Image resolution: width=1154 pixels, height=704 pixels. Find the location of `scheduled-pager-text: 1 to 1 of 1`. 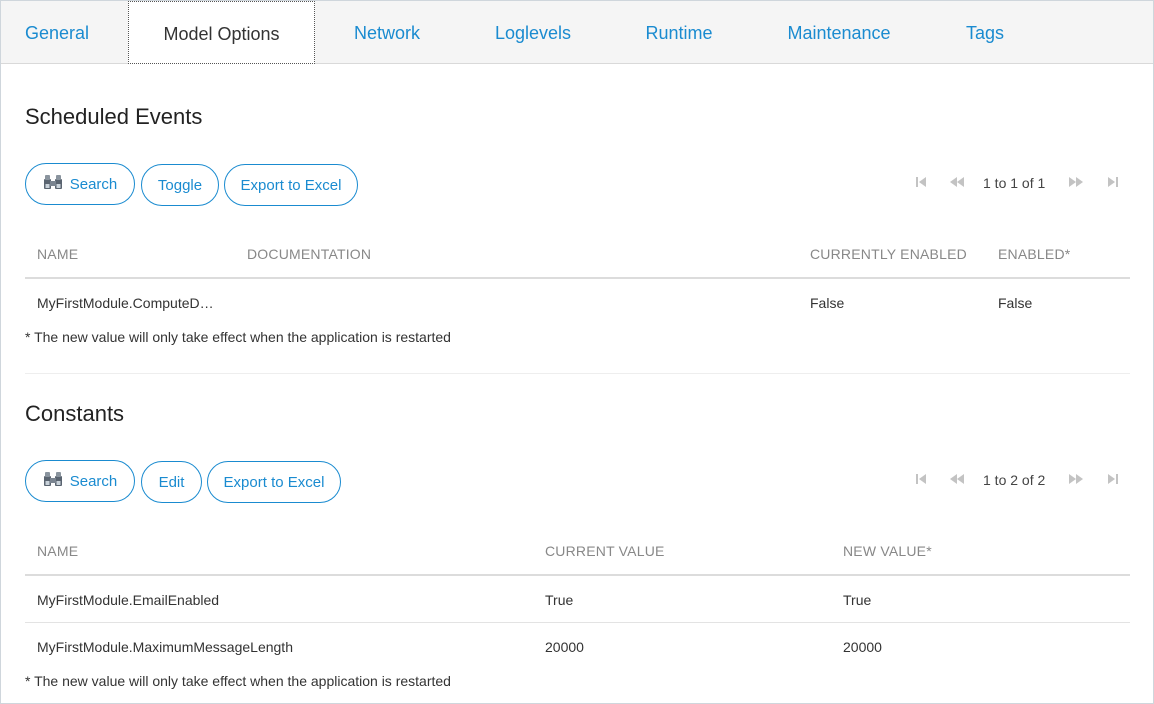

scheduled-pager-text: 1 to 1 of 1 is located at coordinates (1014, 183).